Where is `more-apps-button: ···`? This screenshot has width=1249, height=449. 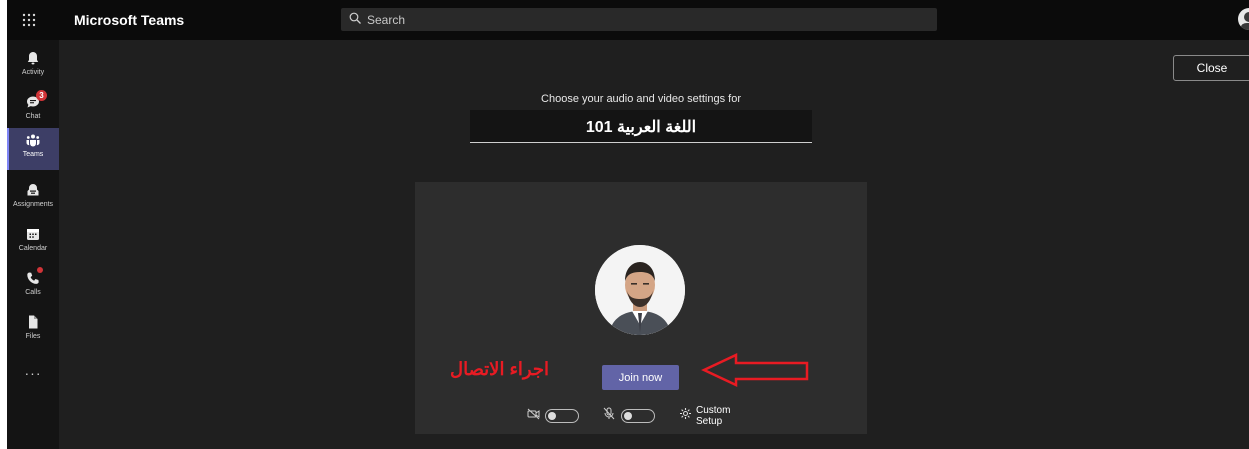
more-apps-button: ··· is located at coordinates (33, 373).